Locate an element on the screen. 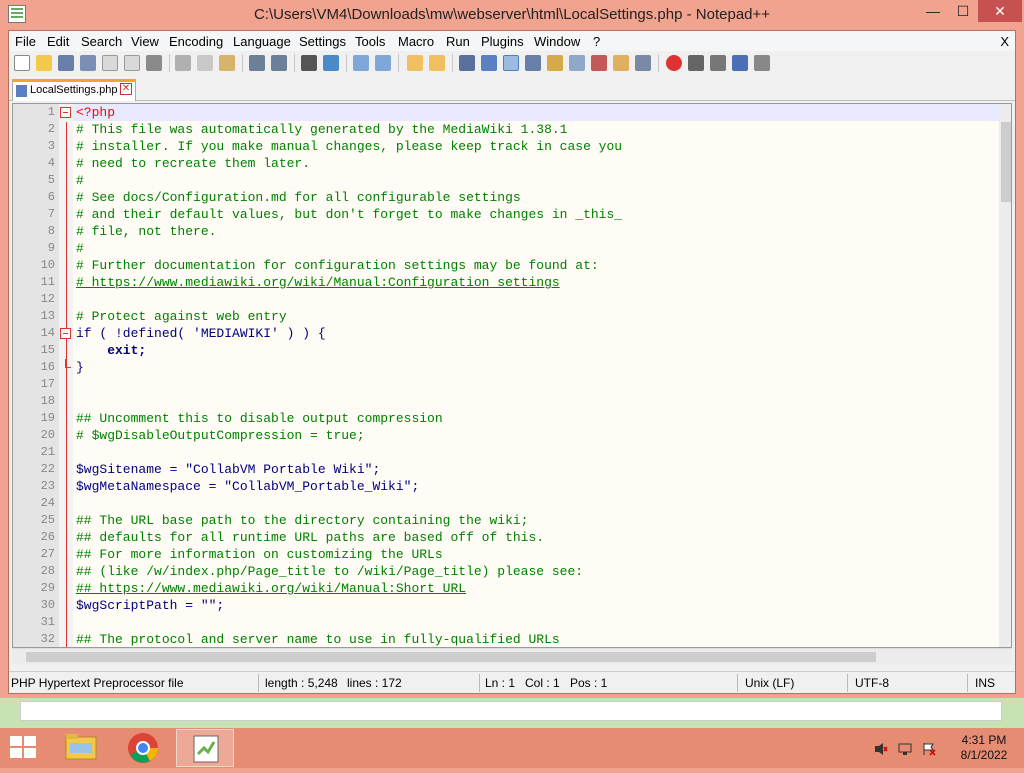 This screenshot has height=773, width=1024. notepadpp-taskbar-icon is located at coordinates (205, 748).